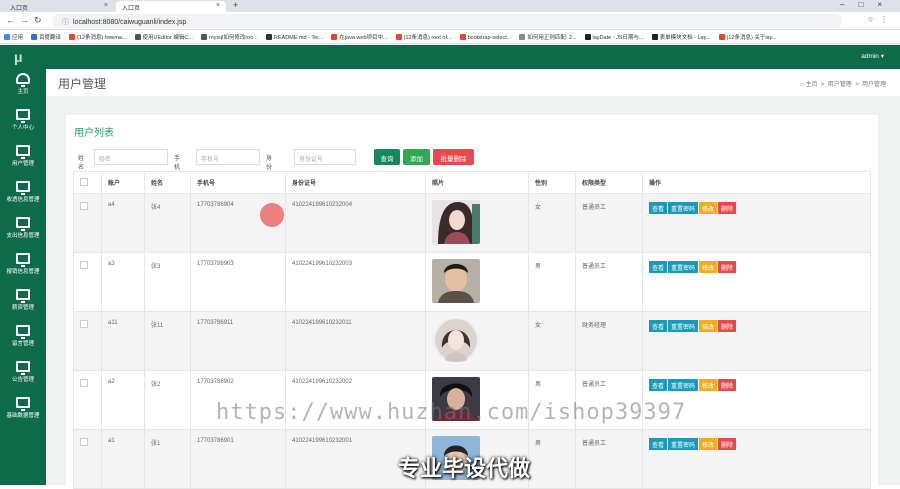 The height and width of the screenshot is (489, 900). I want to click on browser-tab-1: 入口页 ×, so click(59, 6).